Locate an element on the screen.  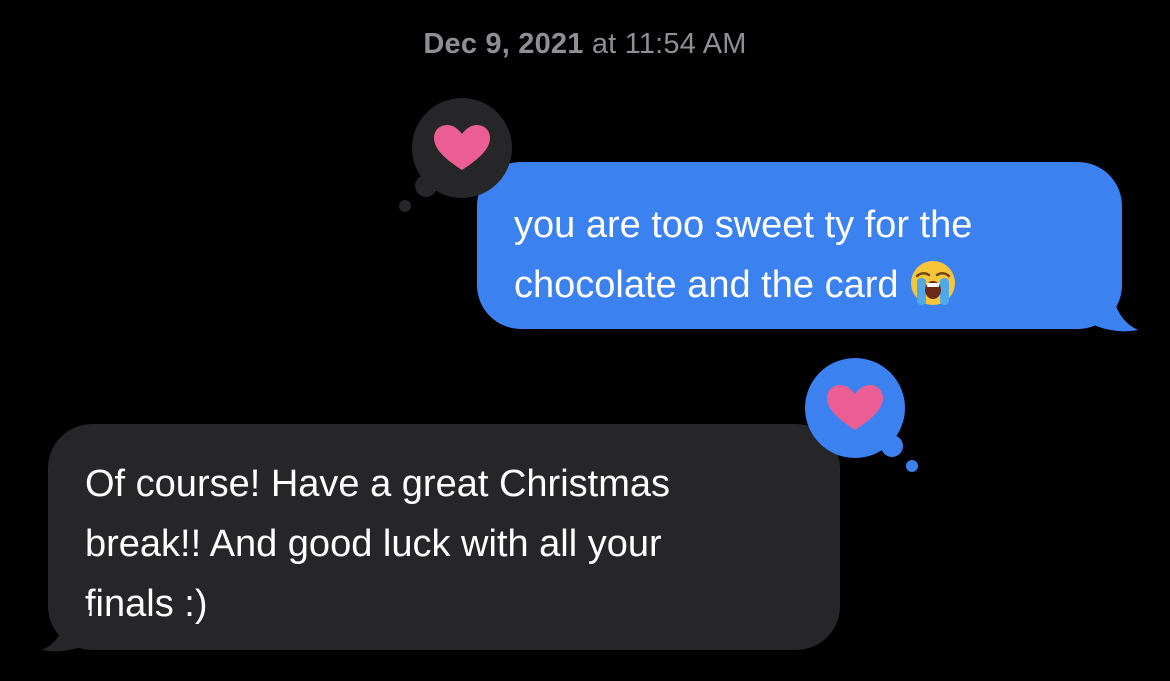
thread-timestamp: Dec 9, 2021 at 11:54 AM is located at coordinates (585, 44).